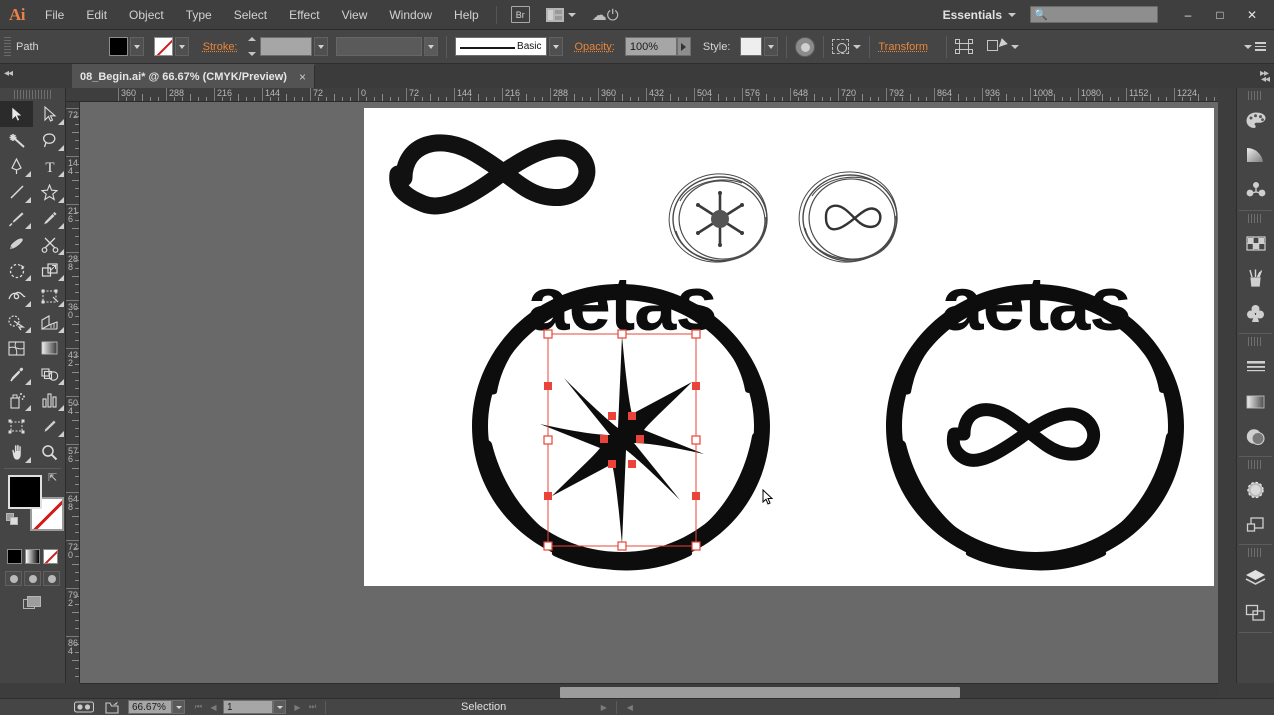 This screenshot has width=1274, height=715. What do you see at coordinates (49, 400) in the screenshot?
I see `column-graph-tool` at bounding box center [49, 400].